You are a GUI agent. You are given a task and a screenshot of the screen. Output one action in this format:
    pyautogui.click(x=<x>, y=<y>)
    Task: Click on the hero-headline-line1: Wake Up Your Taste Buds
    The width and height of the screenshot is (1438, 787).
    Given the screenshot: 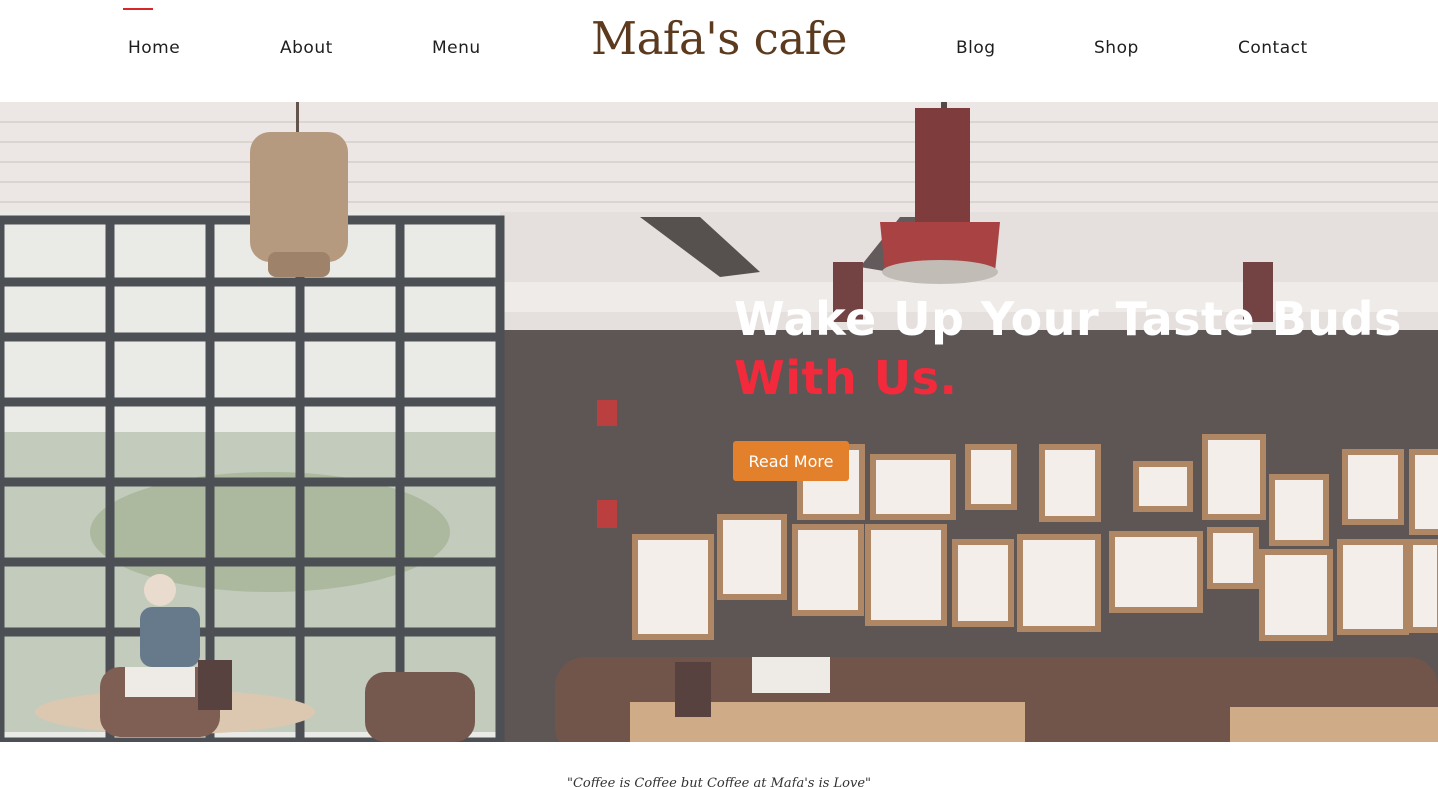 What is the action you would take?
    pyautogui.click(x=1068, y=319)
    